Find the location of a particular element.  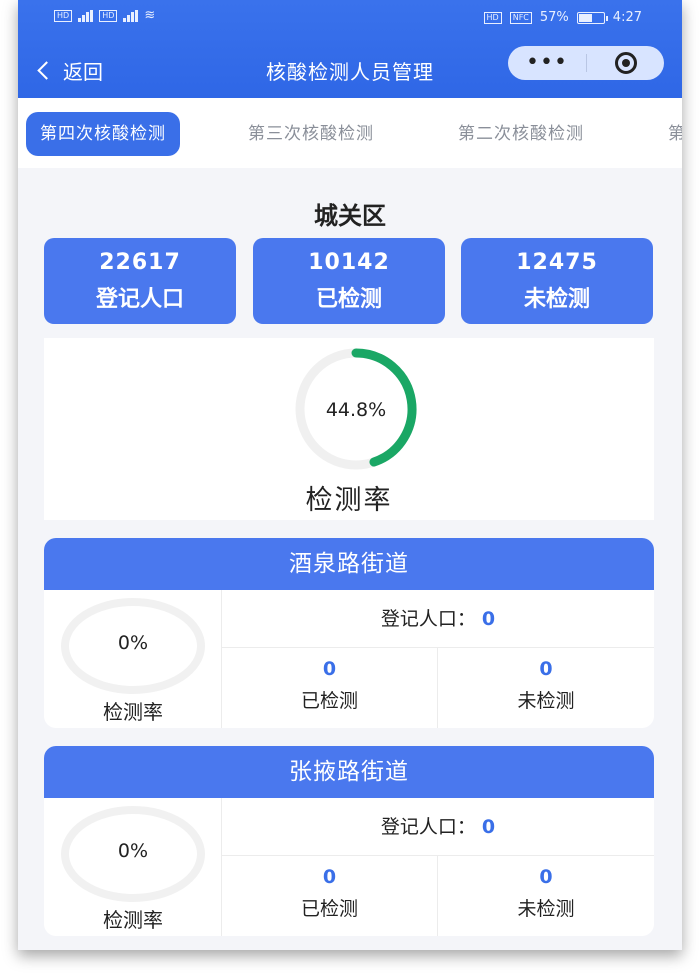

header: HD HD ≋ HD NFC 57% 4:27 返回 核酸检测人员管理 ••• is located at coordinates (350, 49).